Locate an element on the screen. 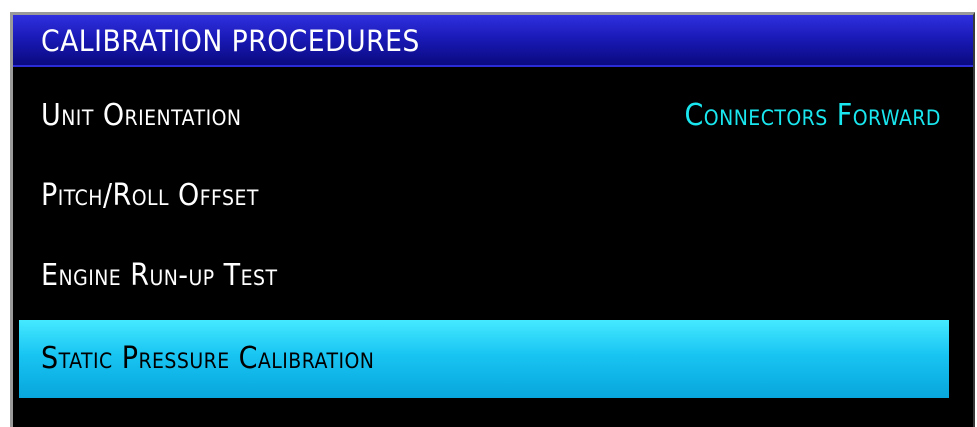 This screenshot has height=427, width=977. menu-item-label: Unit Orientation is located at coordinates (141, 115).